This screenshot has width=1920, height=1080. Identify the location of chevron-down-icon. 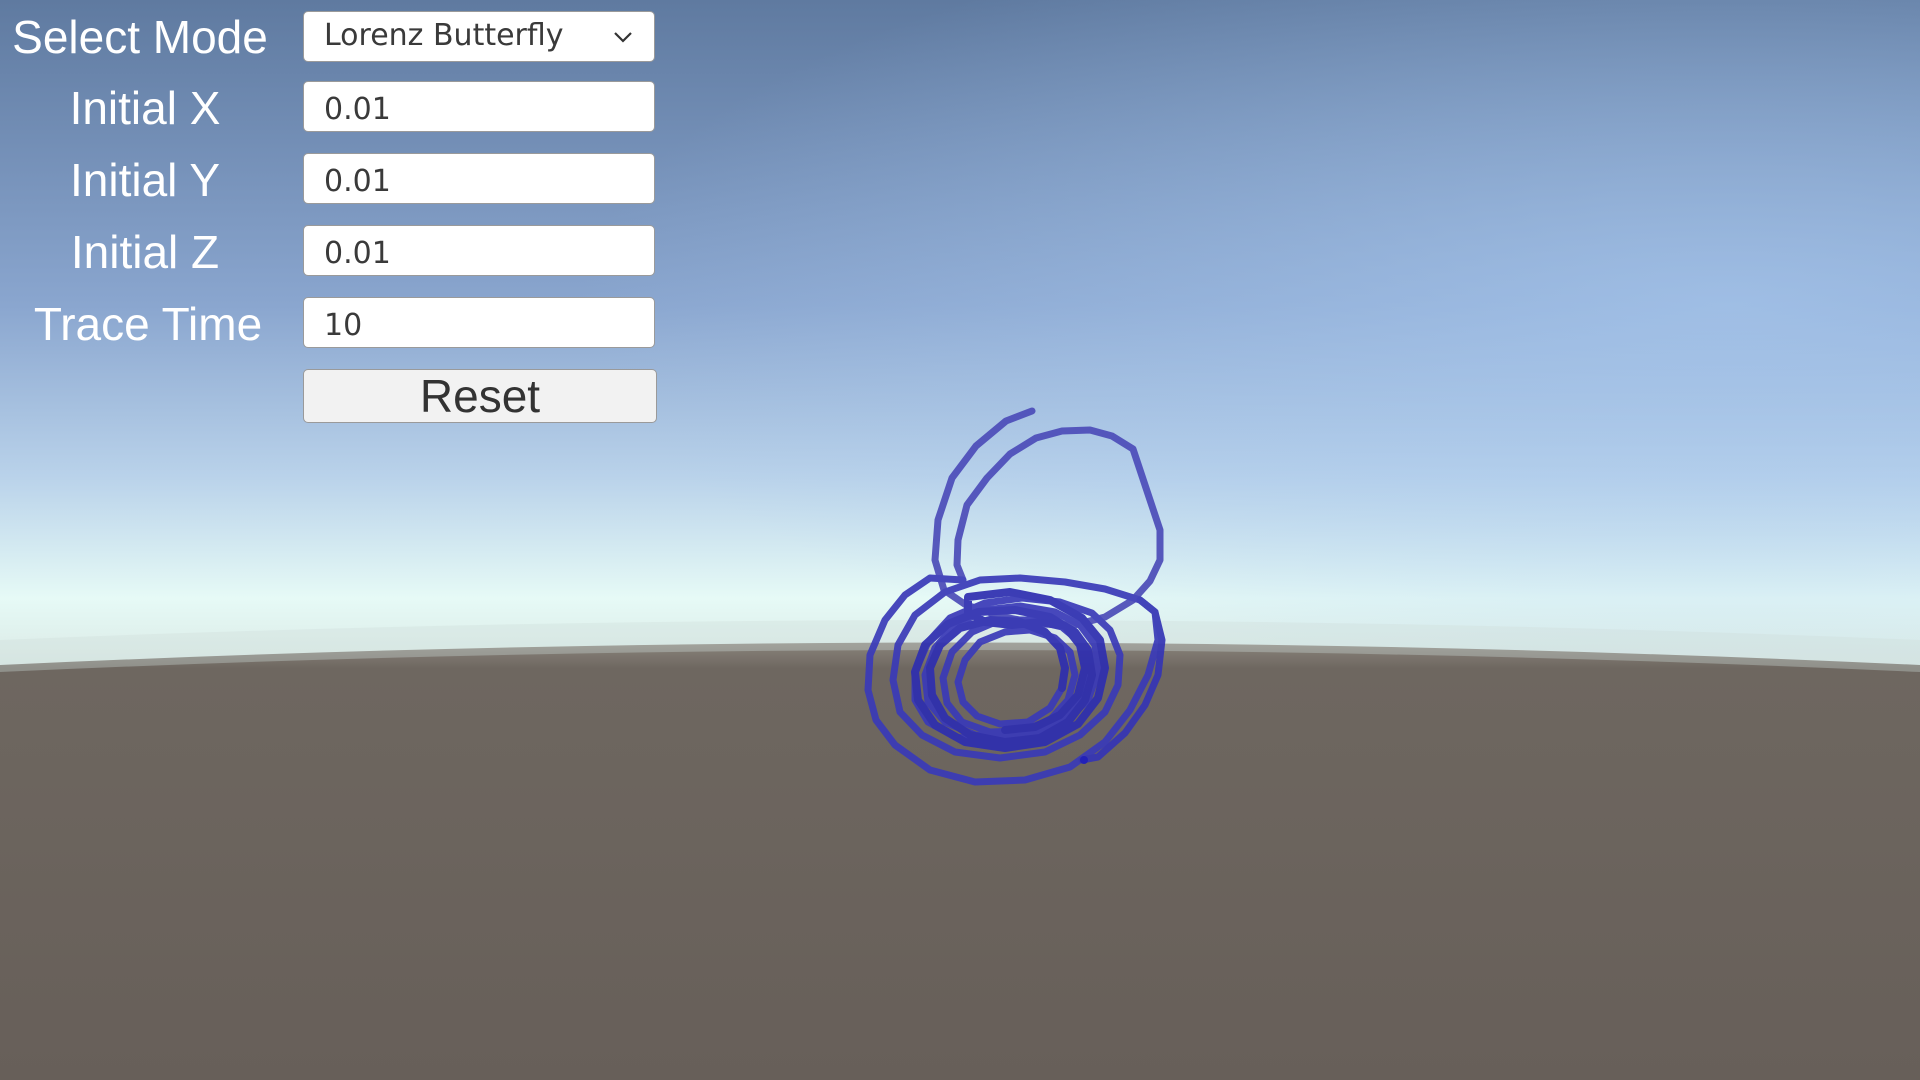
(623, 37).